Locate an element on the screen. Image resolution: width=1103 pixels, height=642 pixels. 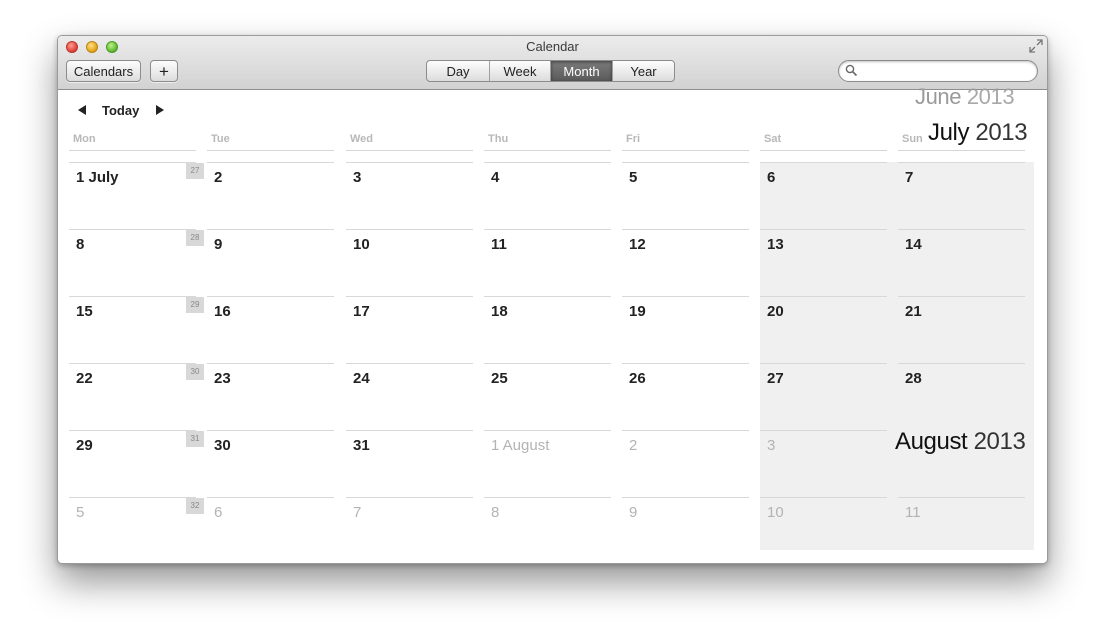
day-number: 13 is located at coordinates (775, 244).